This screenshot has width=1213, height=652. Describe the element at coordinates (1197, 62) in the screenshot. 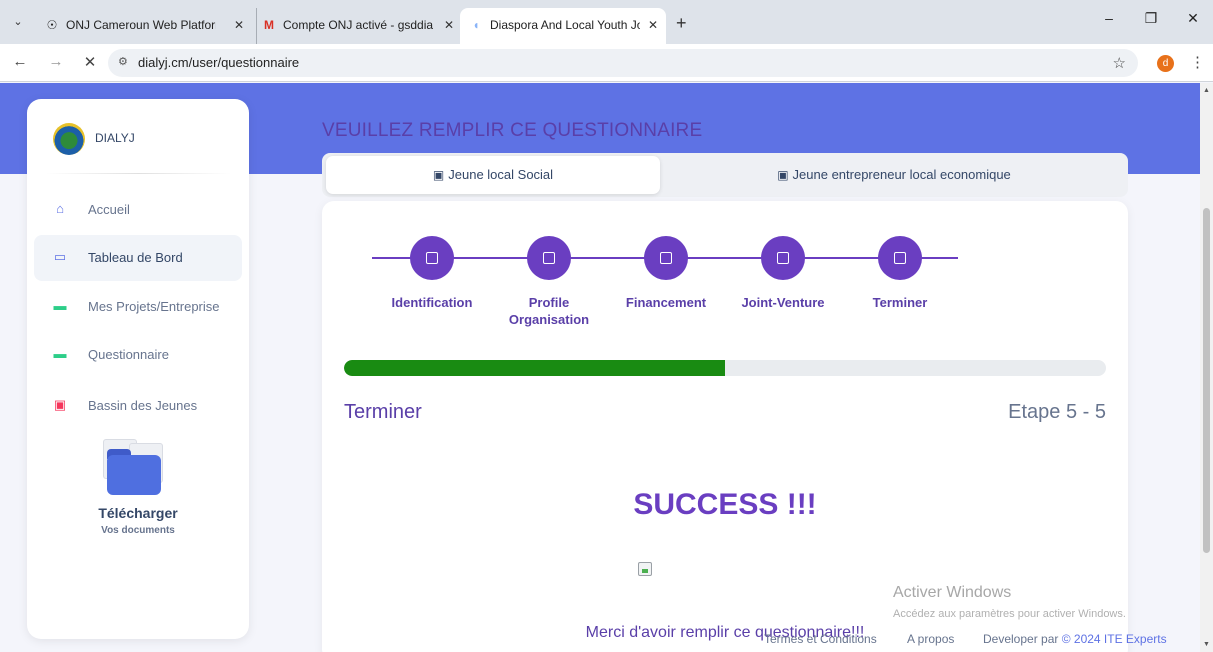

I see `browser-menu-icon: ⋮` at that location.